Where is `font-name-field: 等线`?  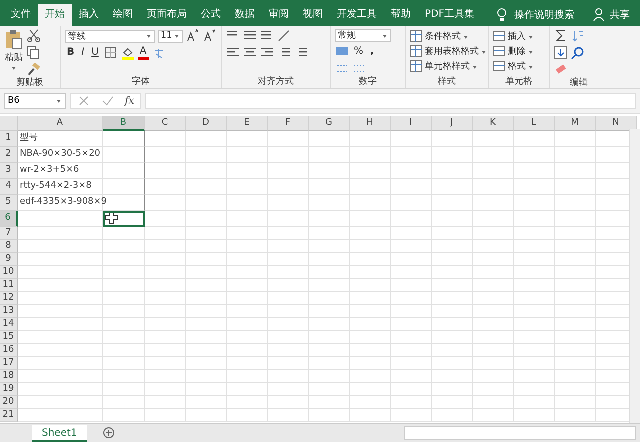 font-name-field: 等线 is located at coordinates (110, 36).